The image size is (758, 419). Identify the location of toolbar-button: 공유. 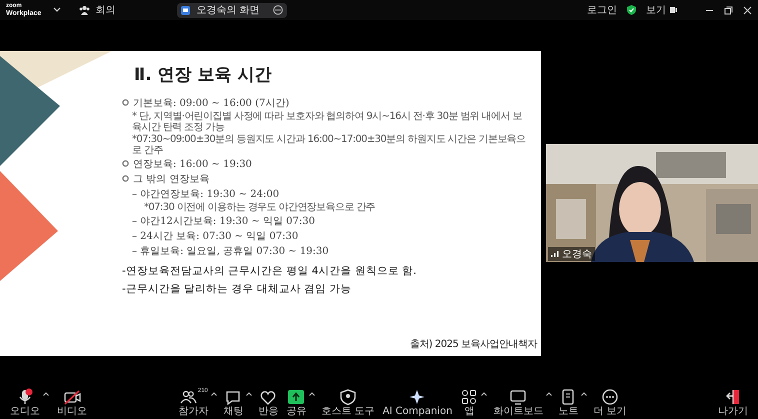
(296, 402).